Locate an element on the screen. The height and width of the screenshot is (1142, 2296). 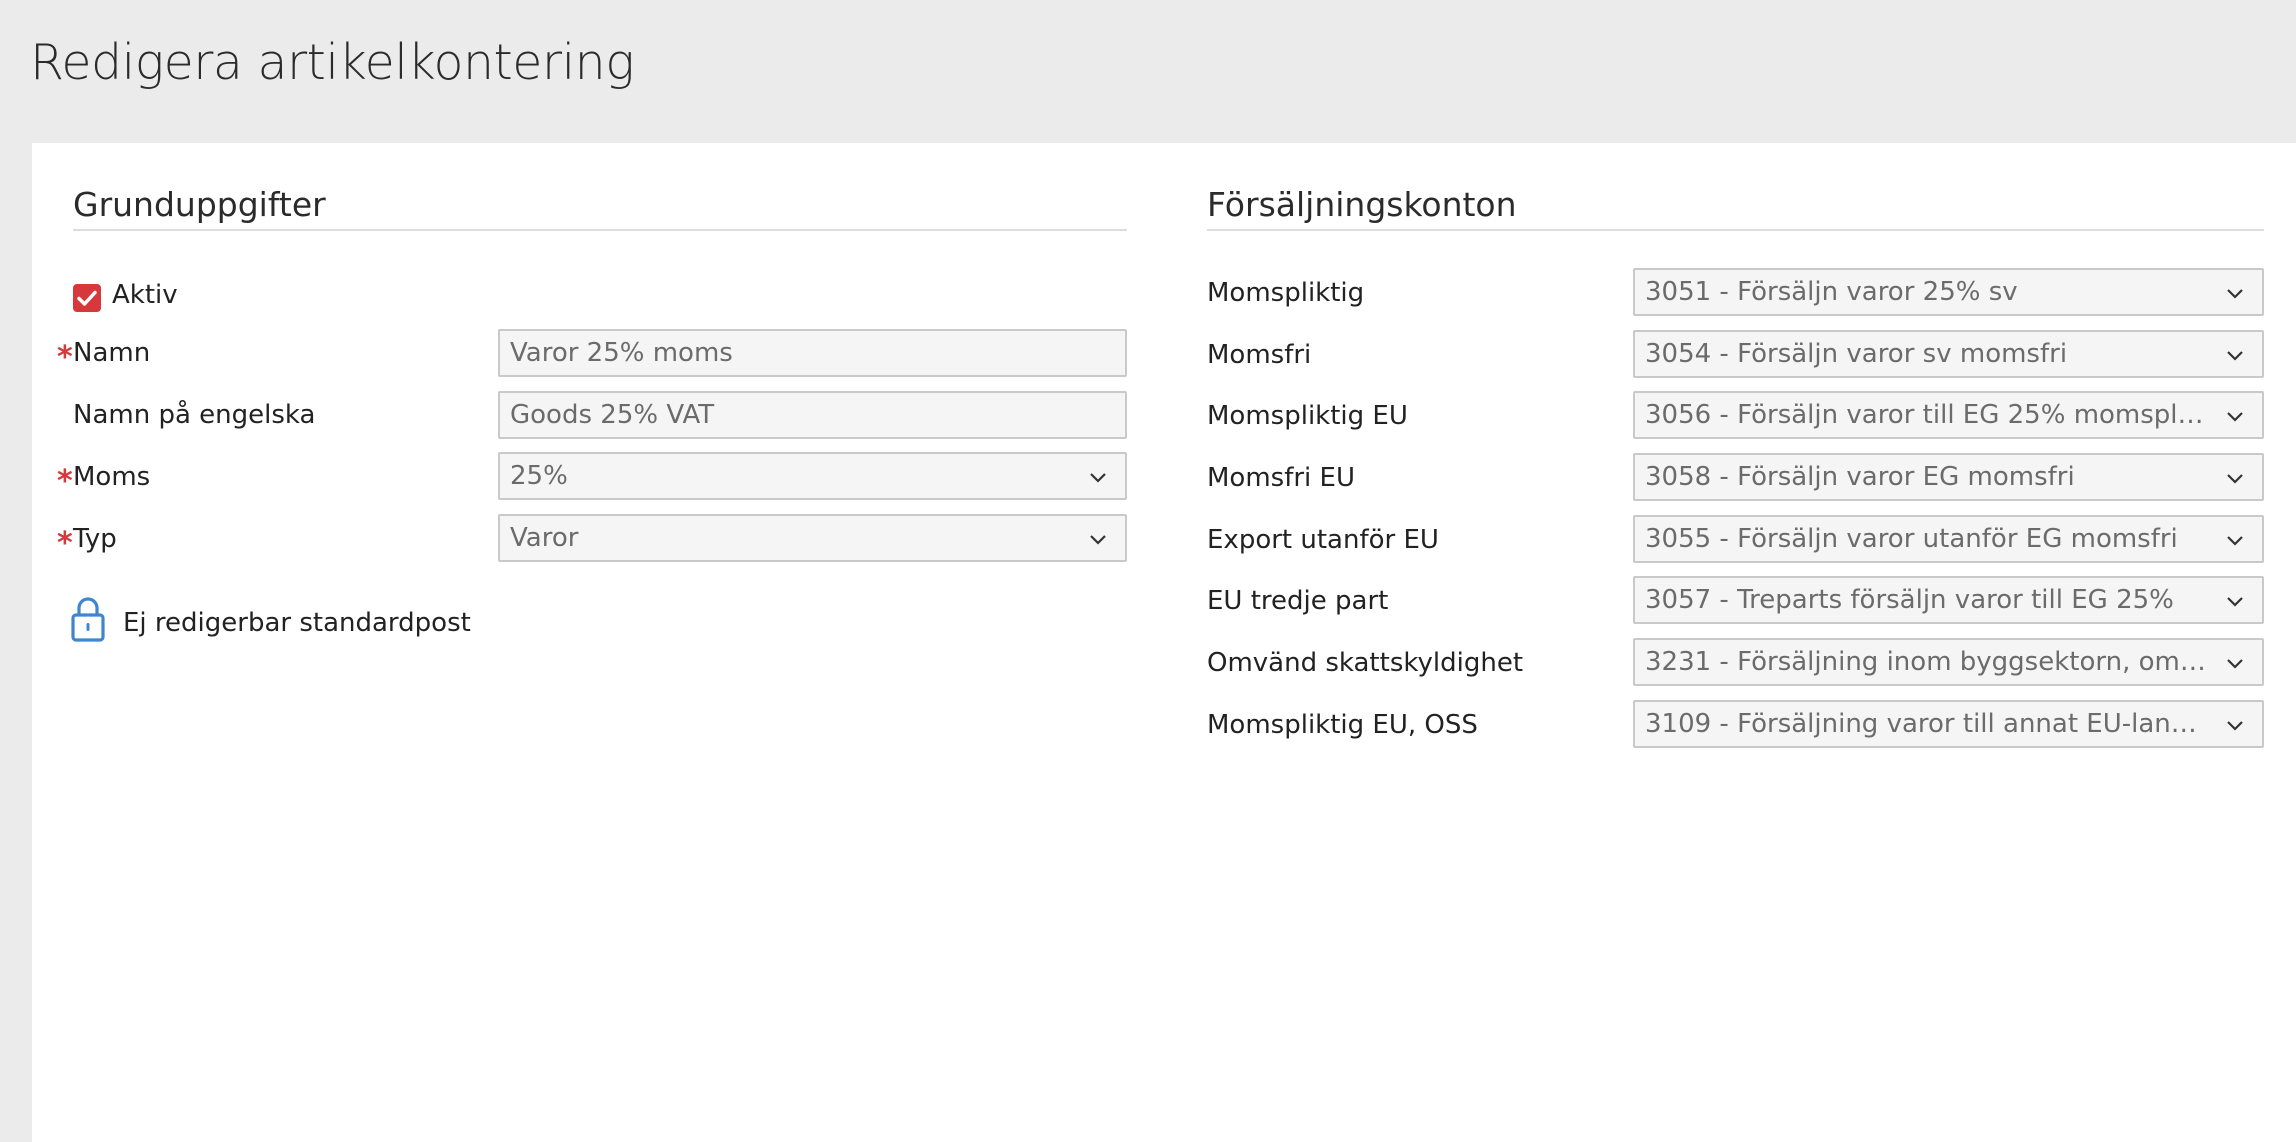
sales-row-label: Export utanför EU is located at coordinates (1323, 540).